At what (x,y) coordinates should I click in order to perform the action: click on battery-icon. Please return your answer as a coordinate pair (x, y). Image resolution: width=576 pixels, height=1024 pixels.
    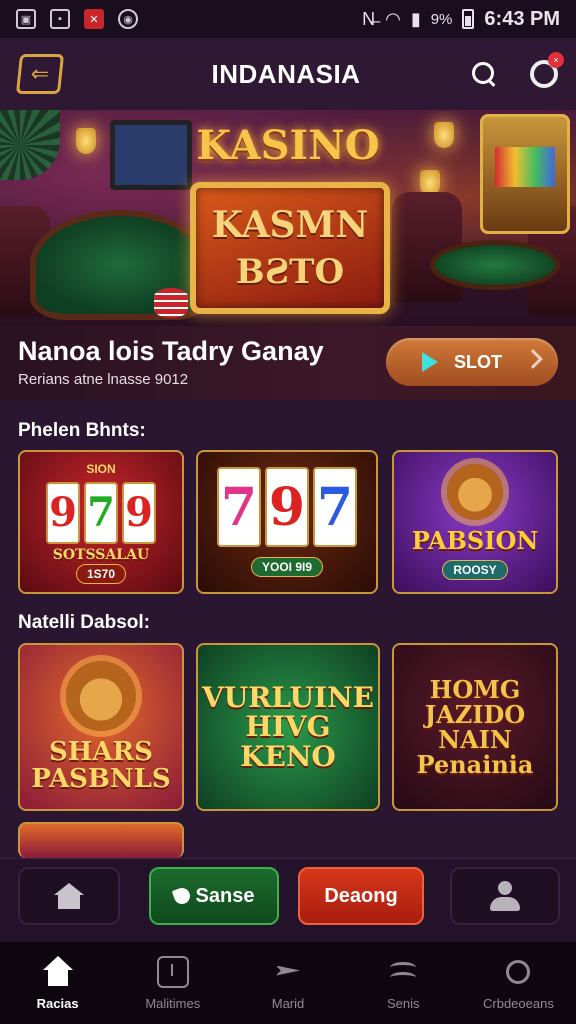
    Looking at the image, I should click on (468, 19).